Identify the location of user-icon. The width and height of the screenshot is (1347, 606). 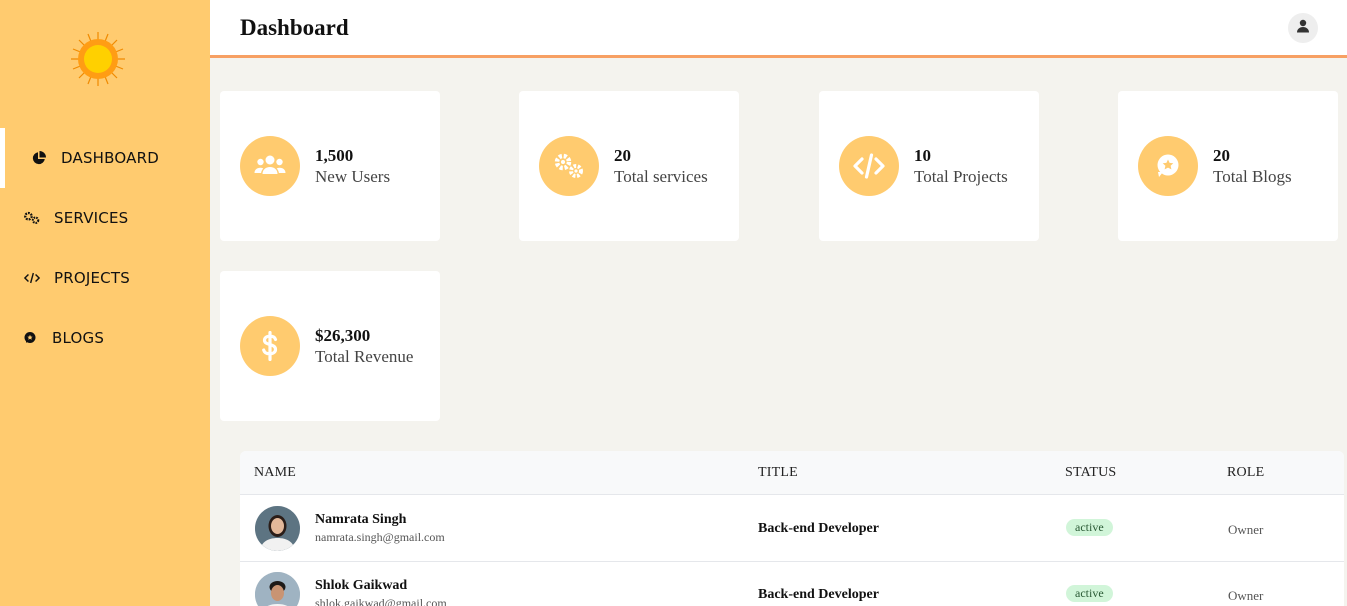
(1303, 28).